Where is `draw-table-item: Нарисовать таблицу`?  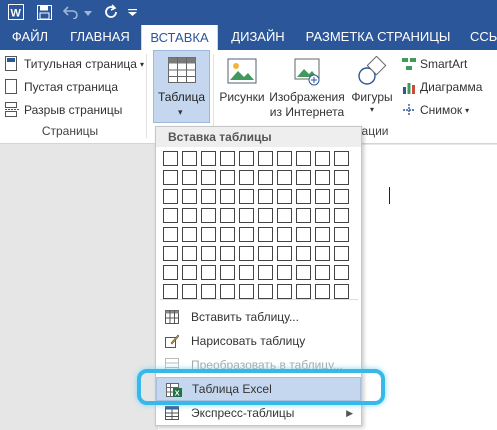
draw-table-item: Нарисовать таблицу is located at coordinates (258, 341).